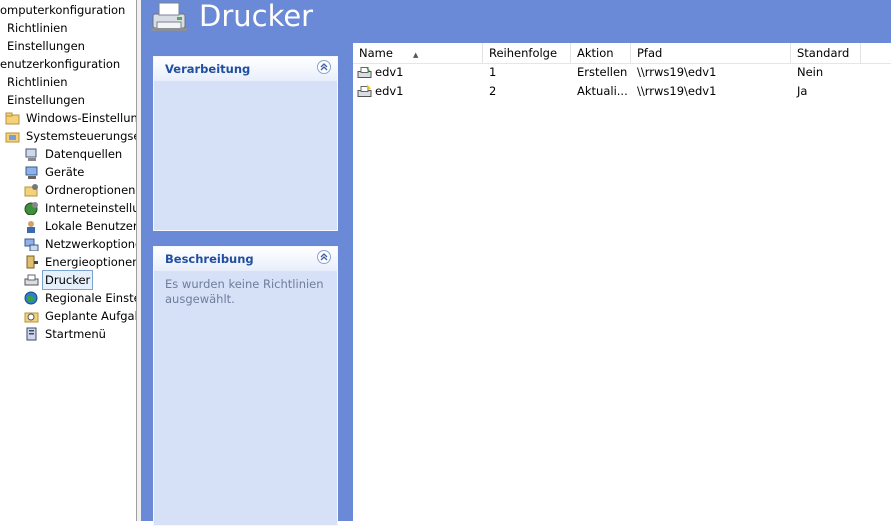 The width and height of the screenshot is (891, 526). Describe the element at coordinates (75, 334) in the screenshot. I see `tree-item-label: Startmenü` at that location.